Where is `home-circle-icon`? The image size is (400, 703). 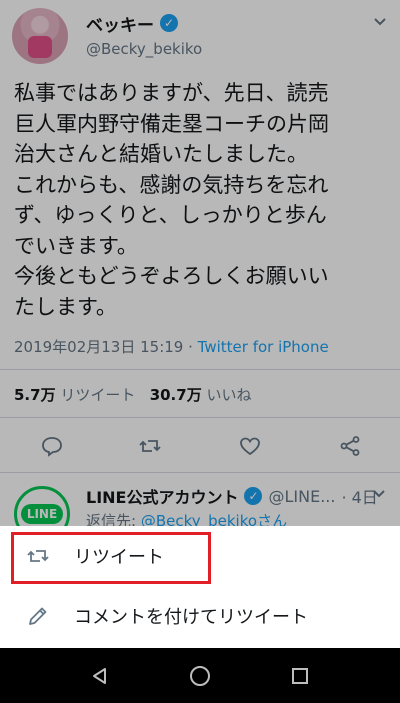 home-circle-icon is located at coordinates (200, 676).